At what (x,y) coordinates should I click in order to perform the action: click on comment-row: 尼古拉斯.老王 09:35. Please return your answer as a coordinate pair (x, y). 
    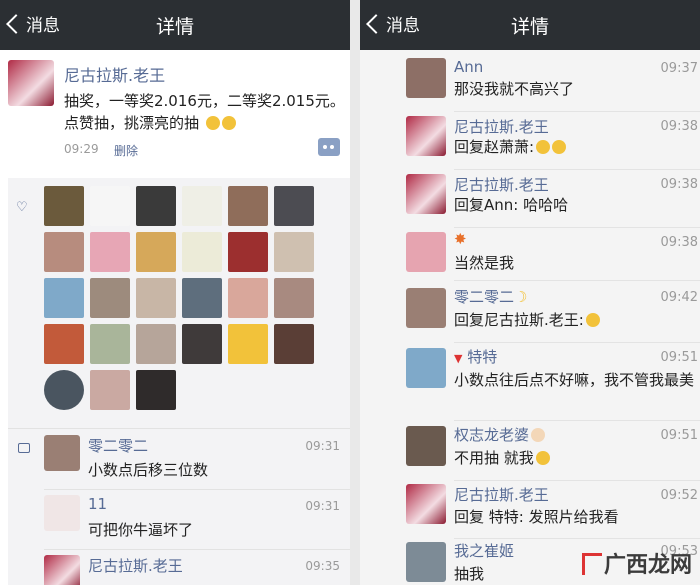
    Looking at the image, I should click on (197, 570).